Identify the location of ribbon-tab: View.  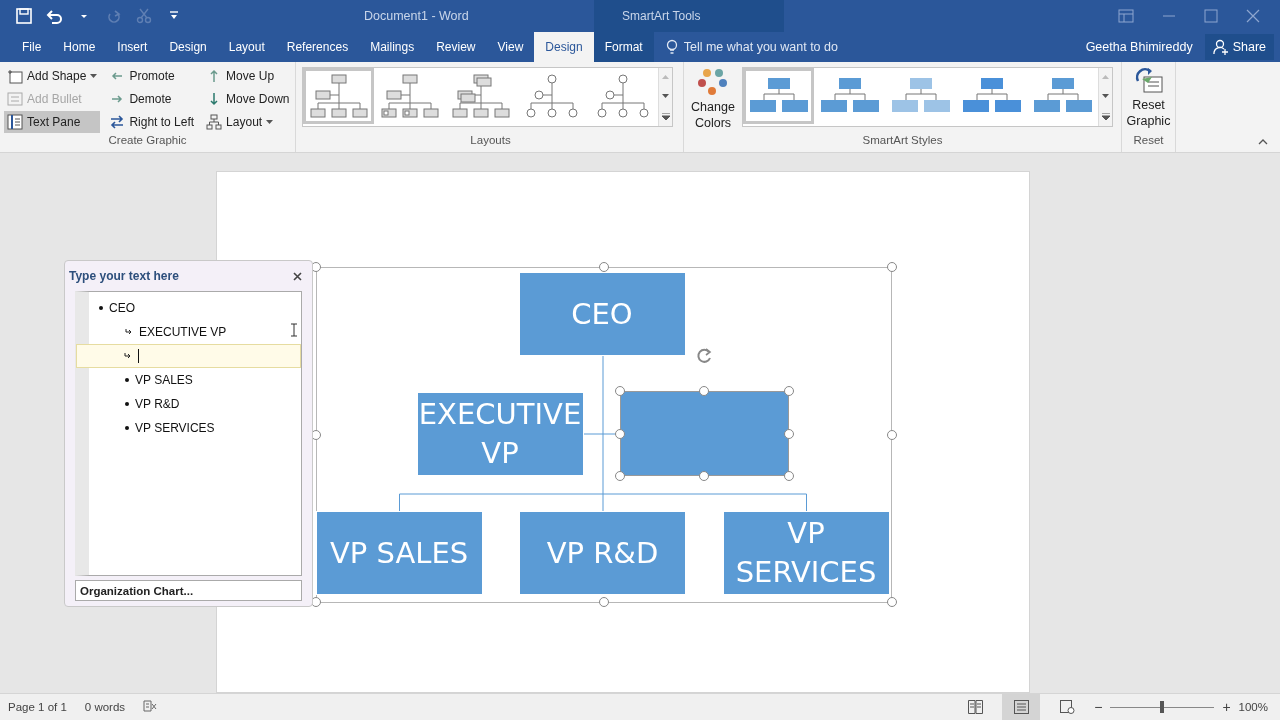
(510, 47).